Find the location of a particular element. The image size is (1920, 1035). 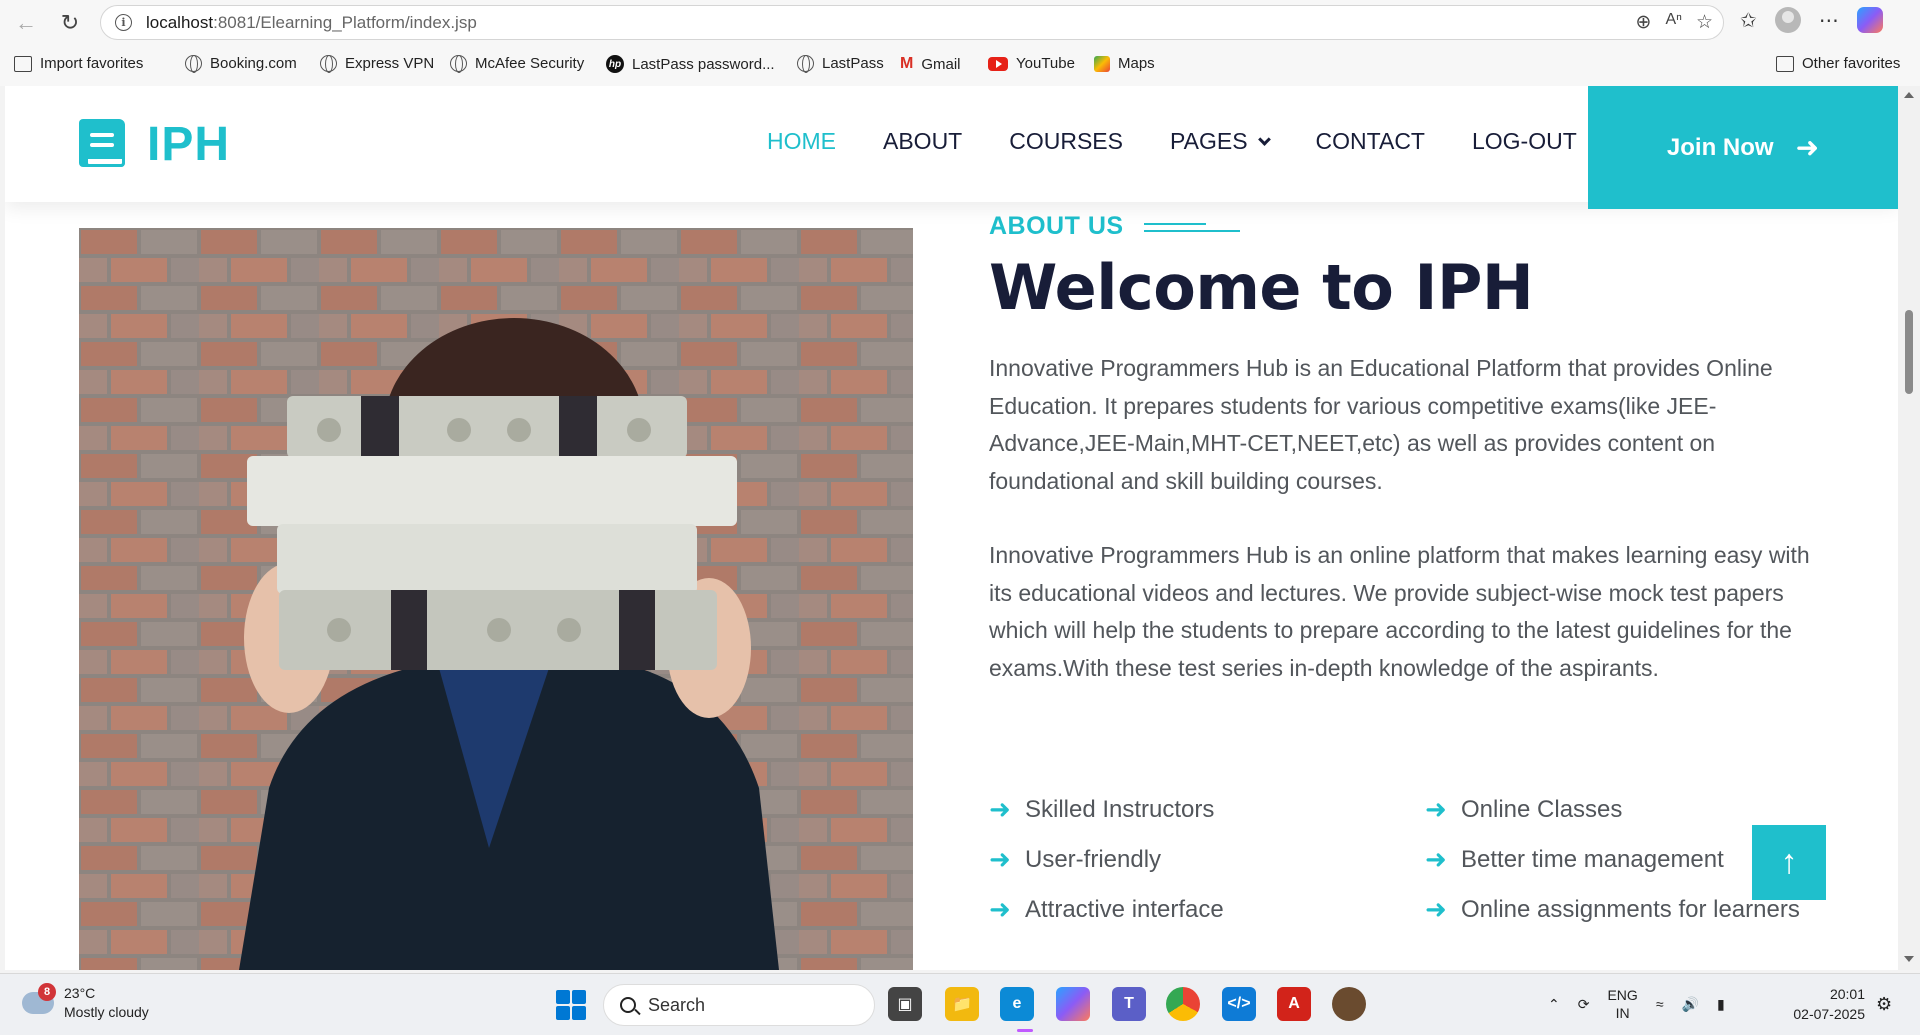

folder-icon is located at coordinates (1785, 63).